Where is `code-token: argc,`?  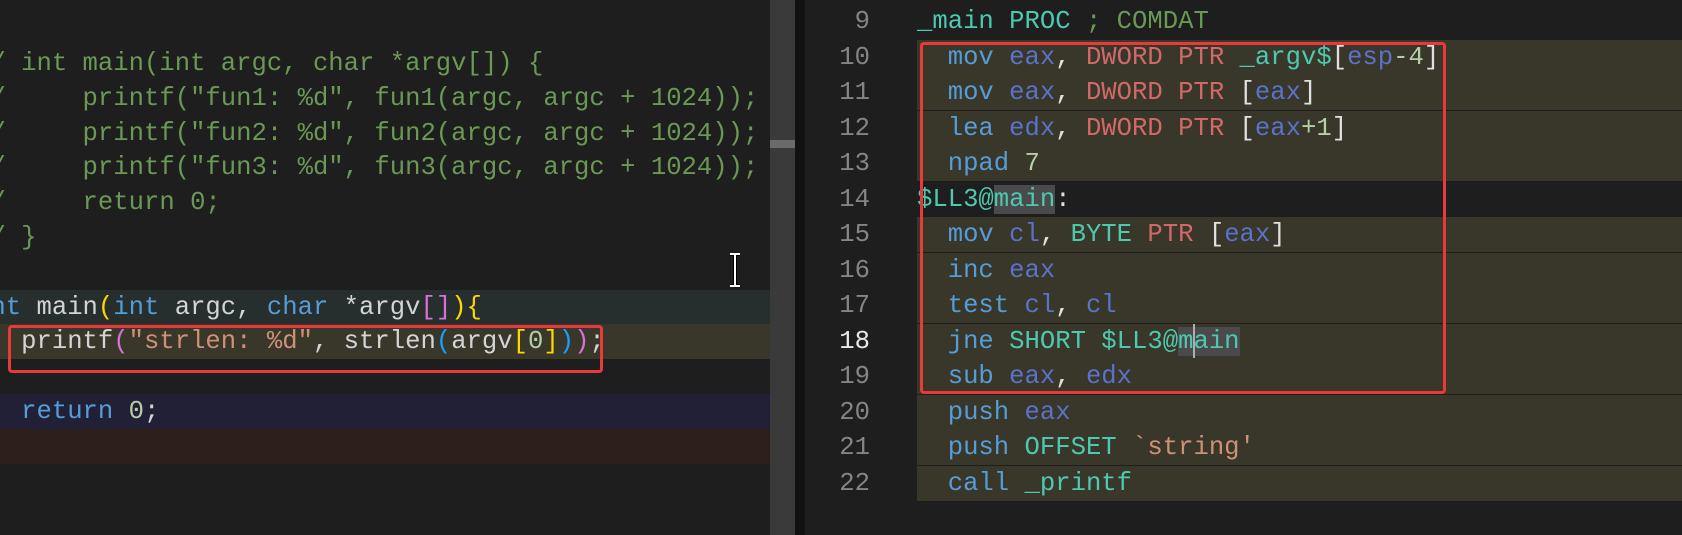
code-token: argc, is located at coordinates (213, 307).